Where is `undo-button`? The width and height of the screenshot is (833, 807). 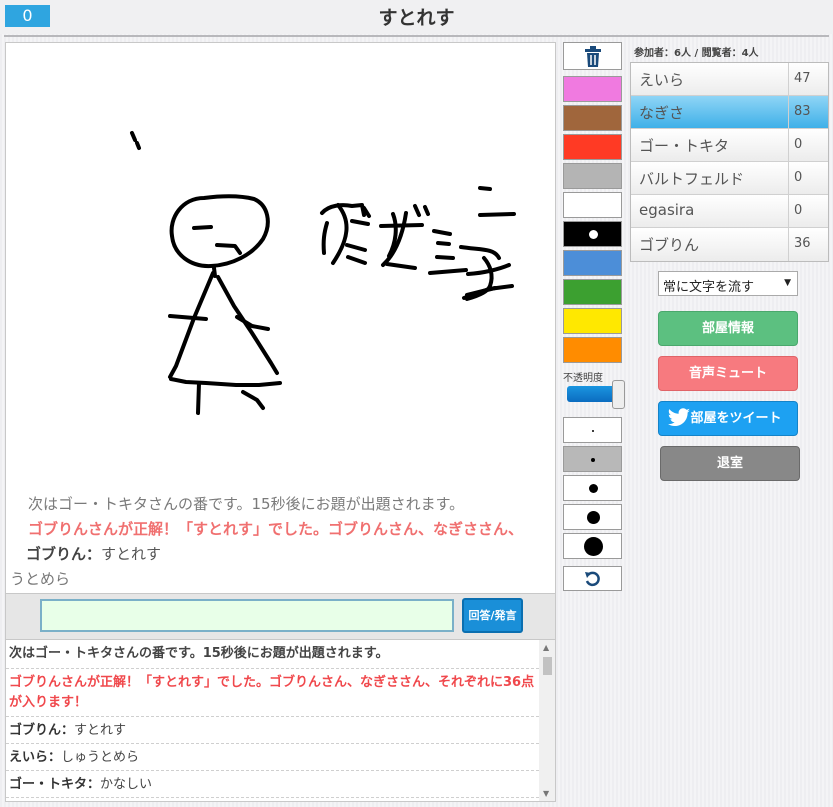
undo-button is located at coordinates (592, 578).